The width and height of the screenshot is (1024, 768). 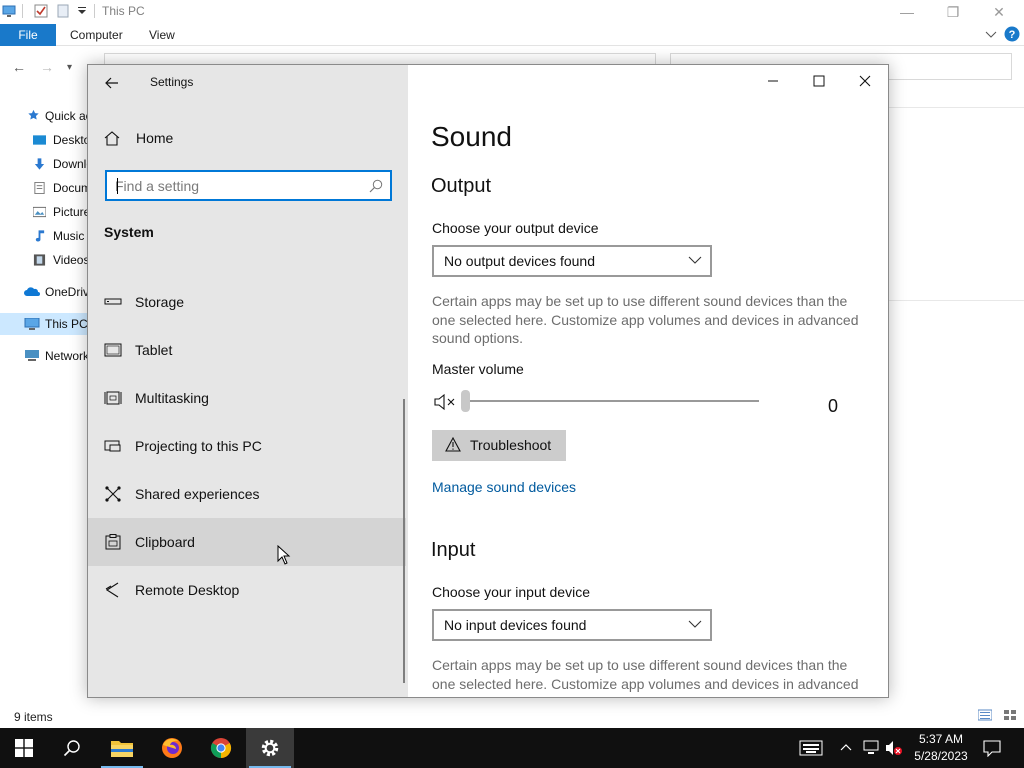 What do you see at coordinates (44, 292) in the screenshot?
I see `sidebar-item-onedrive: OneDrive` at bounding box center [44, 292].